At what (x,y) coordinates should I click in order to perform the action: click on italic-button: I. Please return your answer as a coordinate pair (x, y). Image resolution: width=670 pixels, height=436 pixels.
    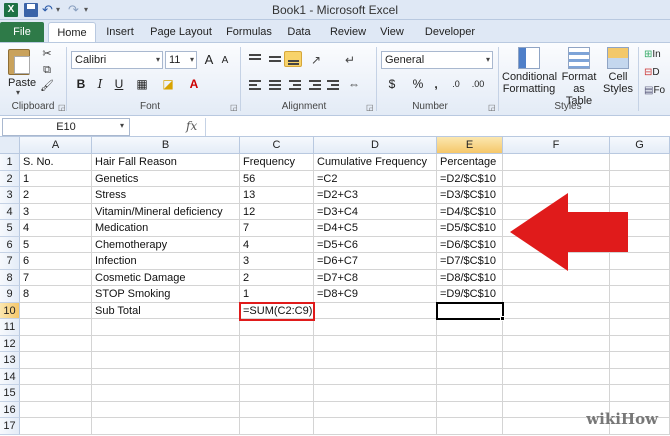
    Looking at the image, I should click on (100, 84).